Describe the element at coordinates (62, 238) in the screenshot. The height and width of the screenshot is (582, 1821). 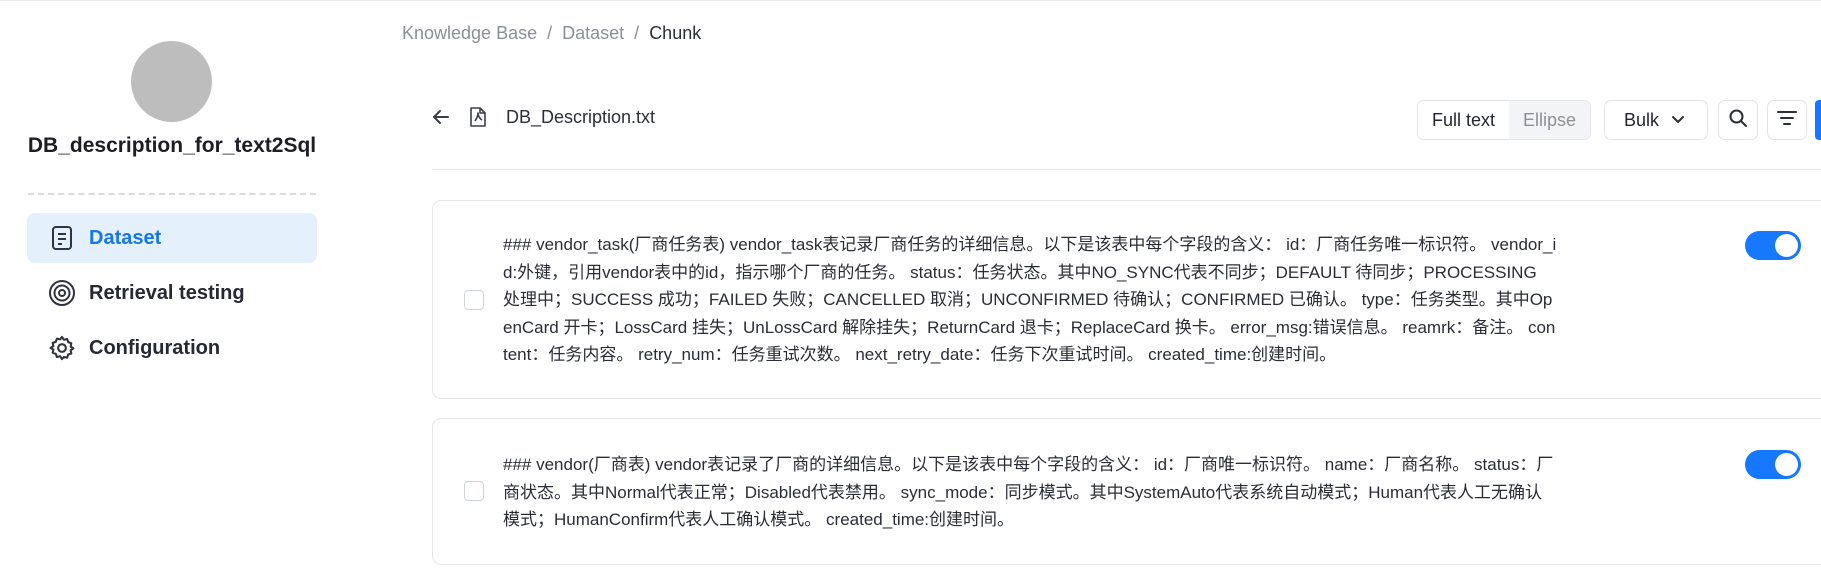
I see `document-icon` at that location.